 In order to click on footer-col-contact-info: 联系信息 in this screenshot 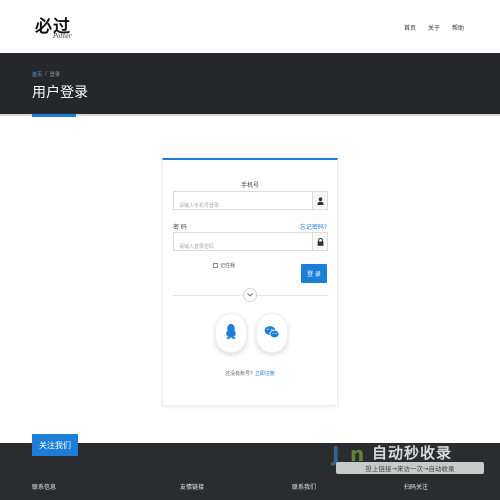, I will do `click(44, 487)`.